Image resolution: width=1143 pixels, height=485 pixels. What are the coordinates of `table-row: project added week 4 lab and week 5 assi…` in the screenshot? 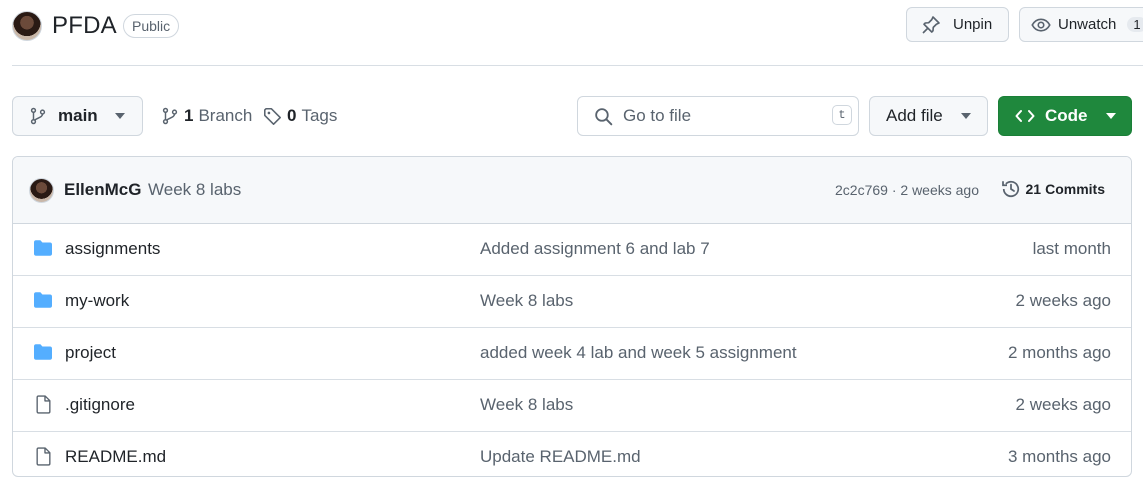 It's located at (572, 354).